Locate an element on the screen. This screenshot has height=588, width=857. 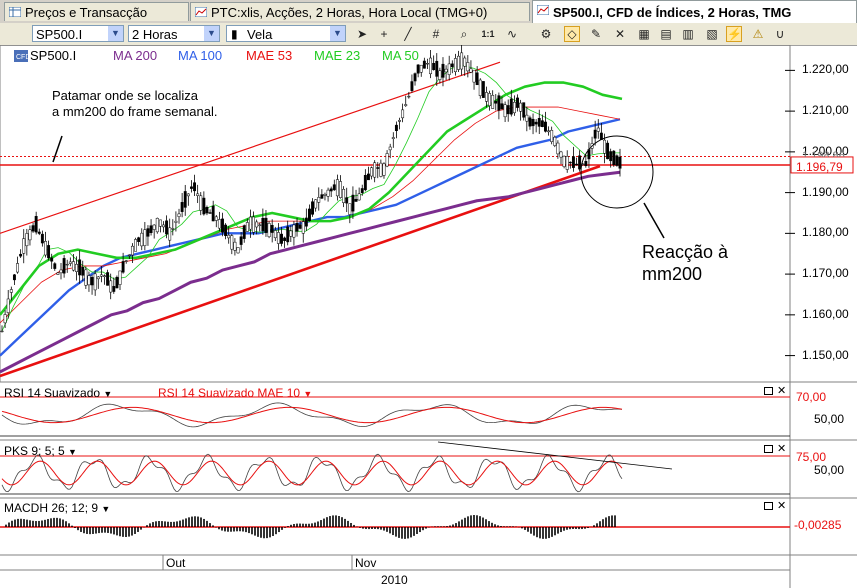
brush-icon: ✎ is located at coordinates (596, 34).